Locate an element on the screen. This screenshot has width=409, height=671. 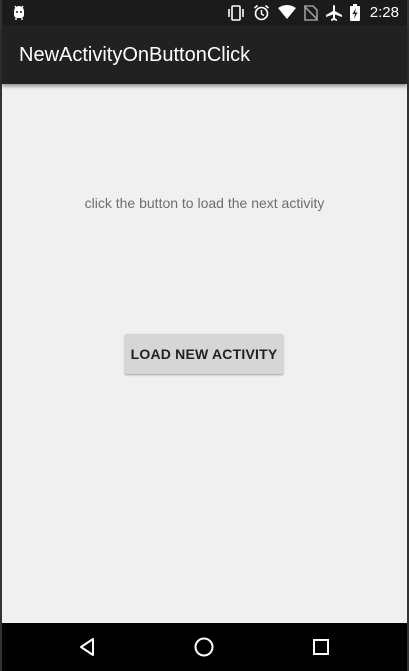
home-icon is located at coordinates (204, 647).